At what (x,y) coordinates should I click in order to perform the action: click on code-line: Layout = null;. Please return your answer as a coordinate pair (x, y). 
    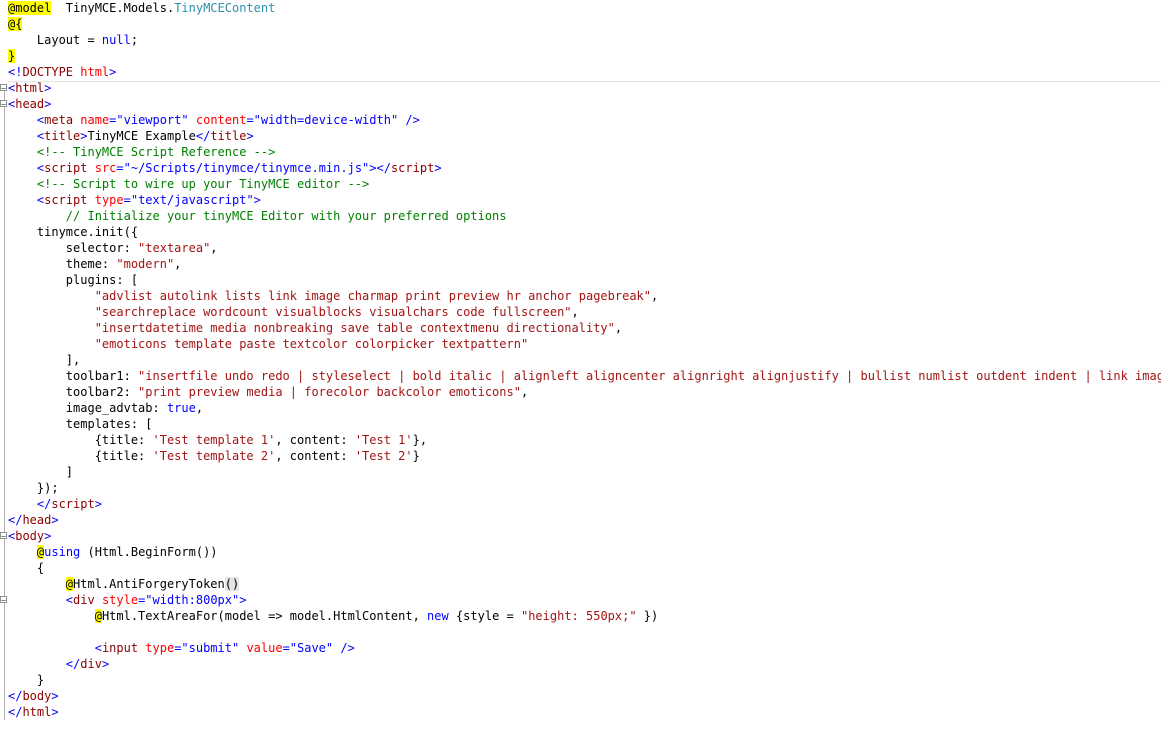
    Looking at the image, I should click on (73, 40).